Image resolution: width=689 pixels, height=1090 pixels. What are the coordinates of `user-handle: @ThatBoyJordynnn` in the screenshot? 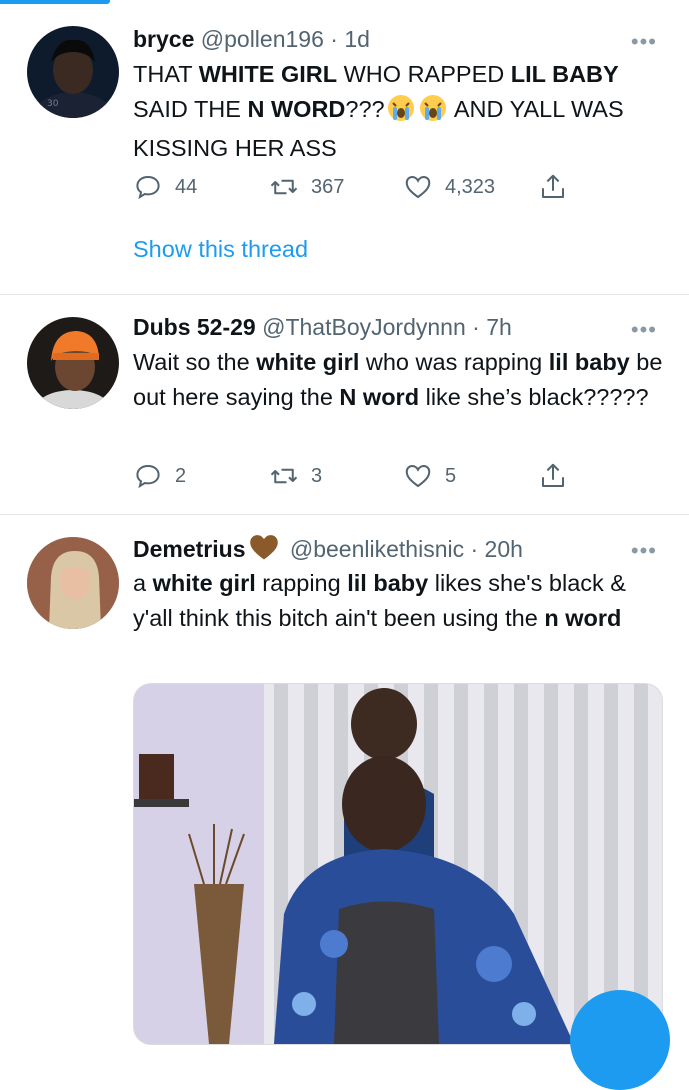 It's located at (364, 327).